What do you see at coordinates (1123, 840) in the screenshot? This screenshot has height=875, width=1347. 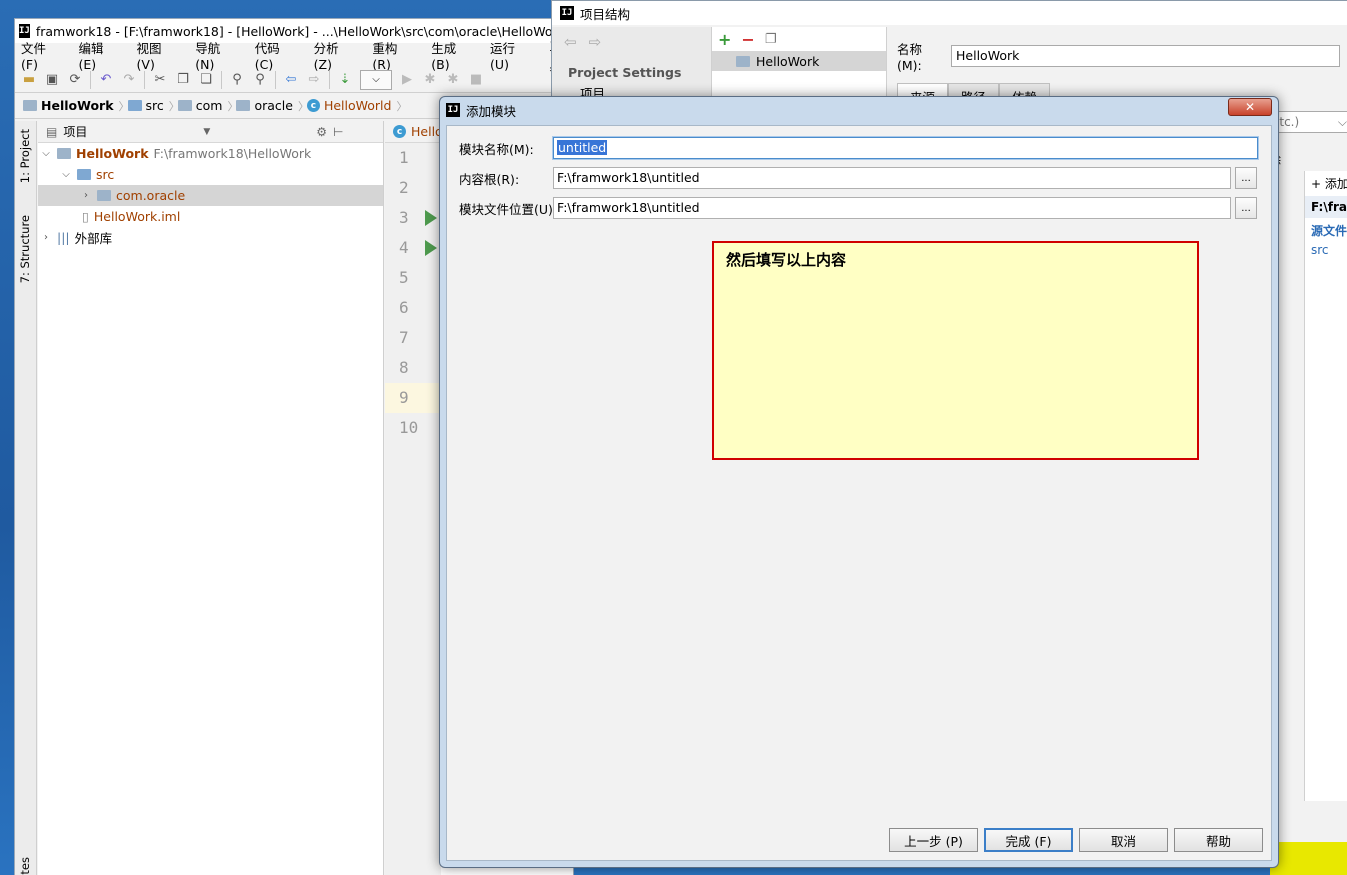 I see `cancel-button: 取消` at bounding box center [1123, 840].